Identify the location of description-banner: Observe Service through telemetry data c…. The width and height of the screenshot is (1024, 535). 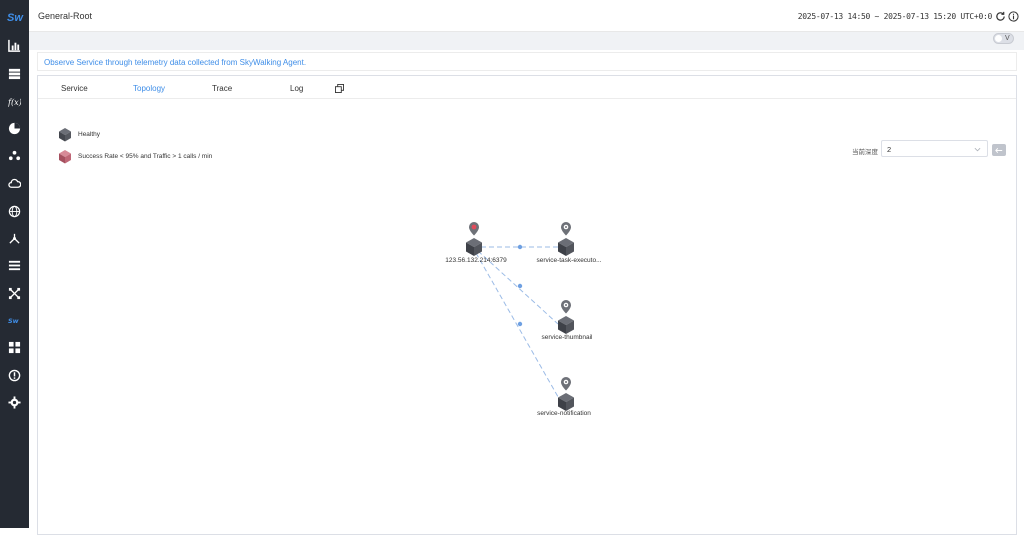
(527, 61).